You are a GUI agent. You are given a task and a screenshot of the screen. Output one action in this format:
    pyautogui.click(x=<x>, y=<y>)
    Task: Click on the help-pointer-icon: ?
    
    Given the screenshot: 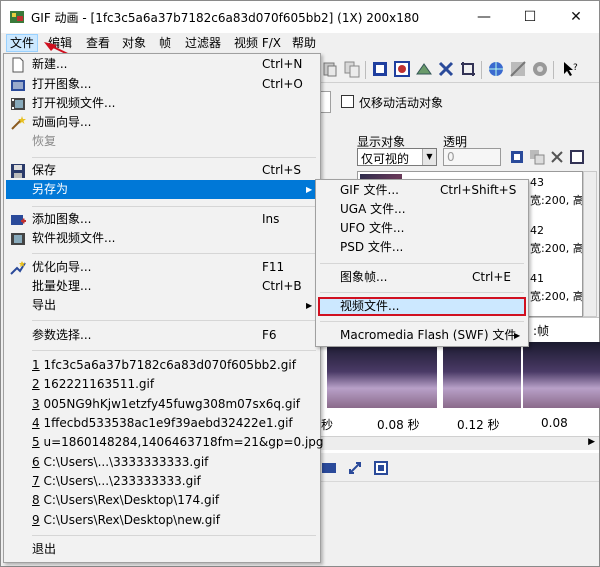 What is the action you would take?
    pyautogui.click(x=570, y=69)
    